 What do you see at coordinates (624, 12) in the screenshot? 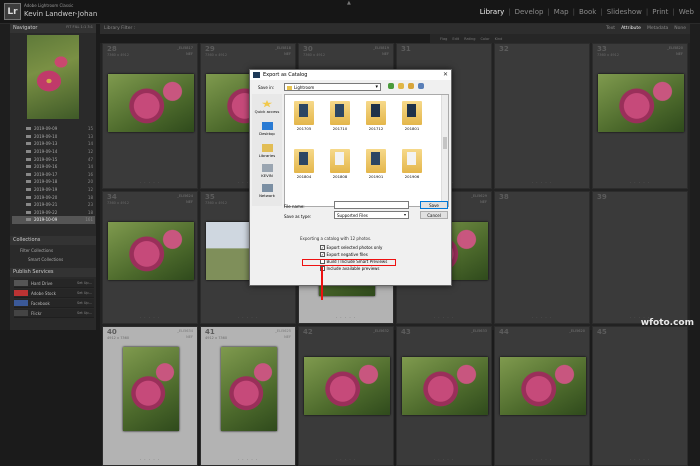
I see `module-slideshow: Slideshow` at bounding box center [624, 12].